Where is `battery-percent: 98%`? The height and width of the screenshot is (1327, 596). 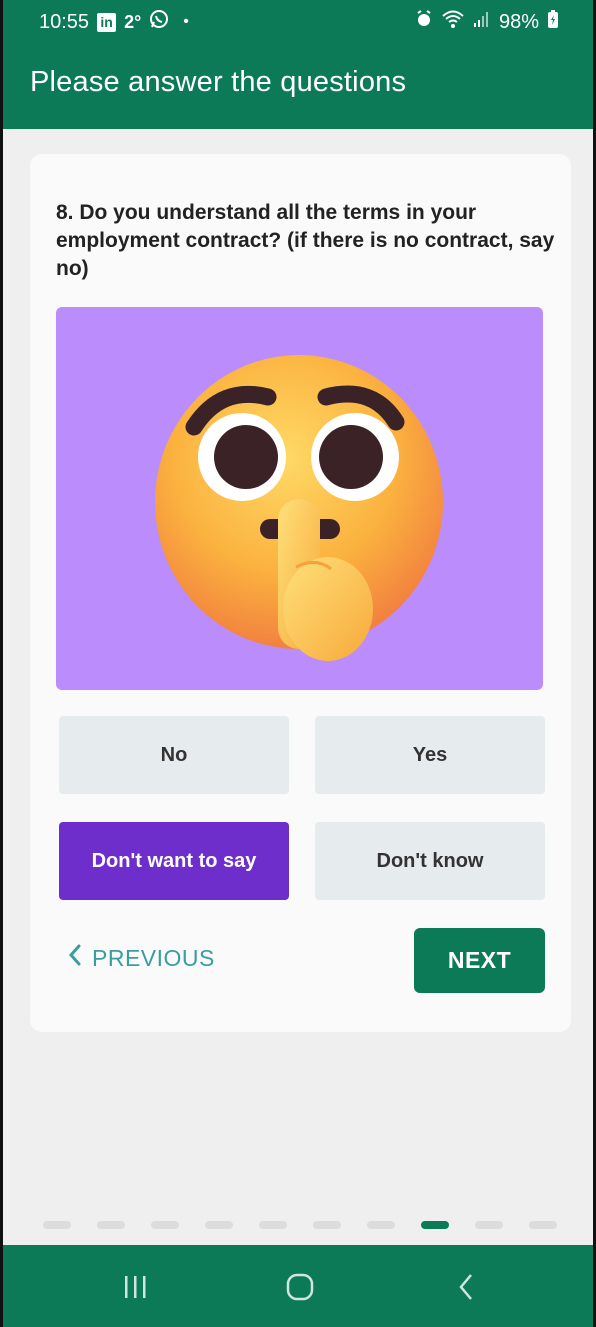
battery-percent: 98% is located at coordinates (518, 21).